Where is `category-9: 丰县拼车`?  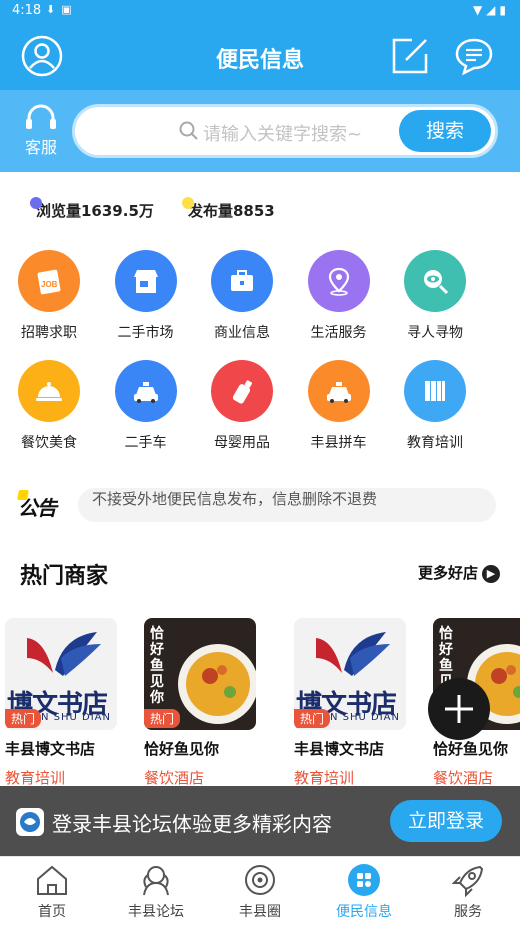
category-9: 丰县拼车 is located at coordinates (339, 406).